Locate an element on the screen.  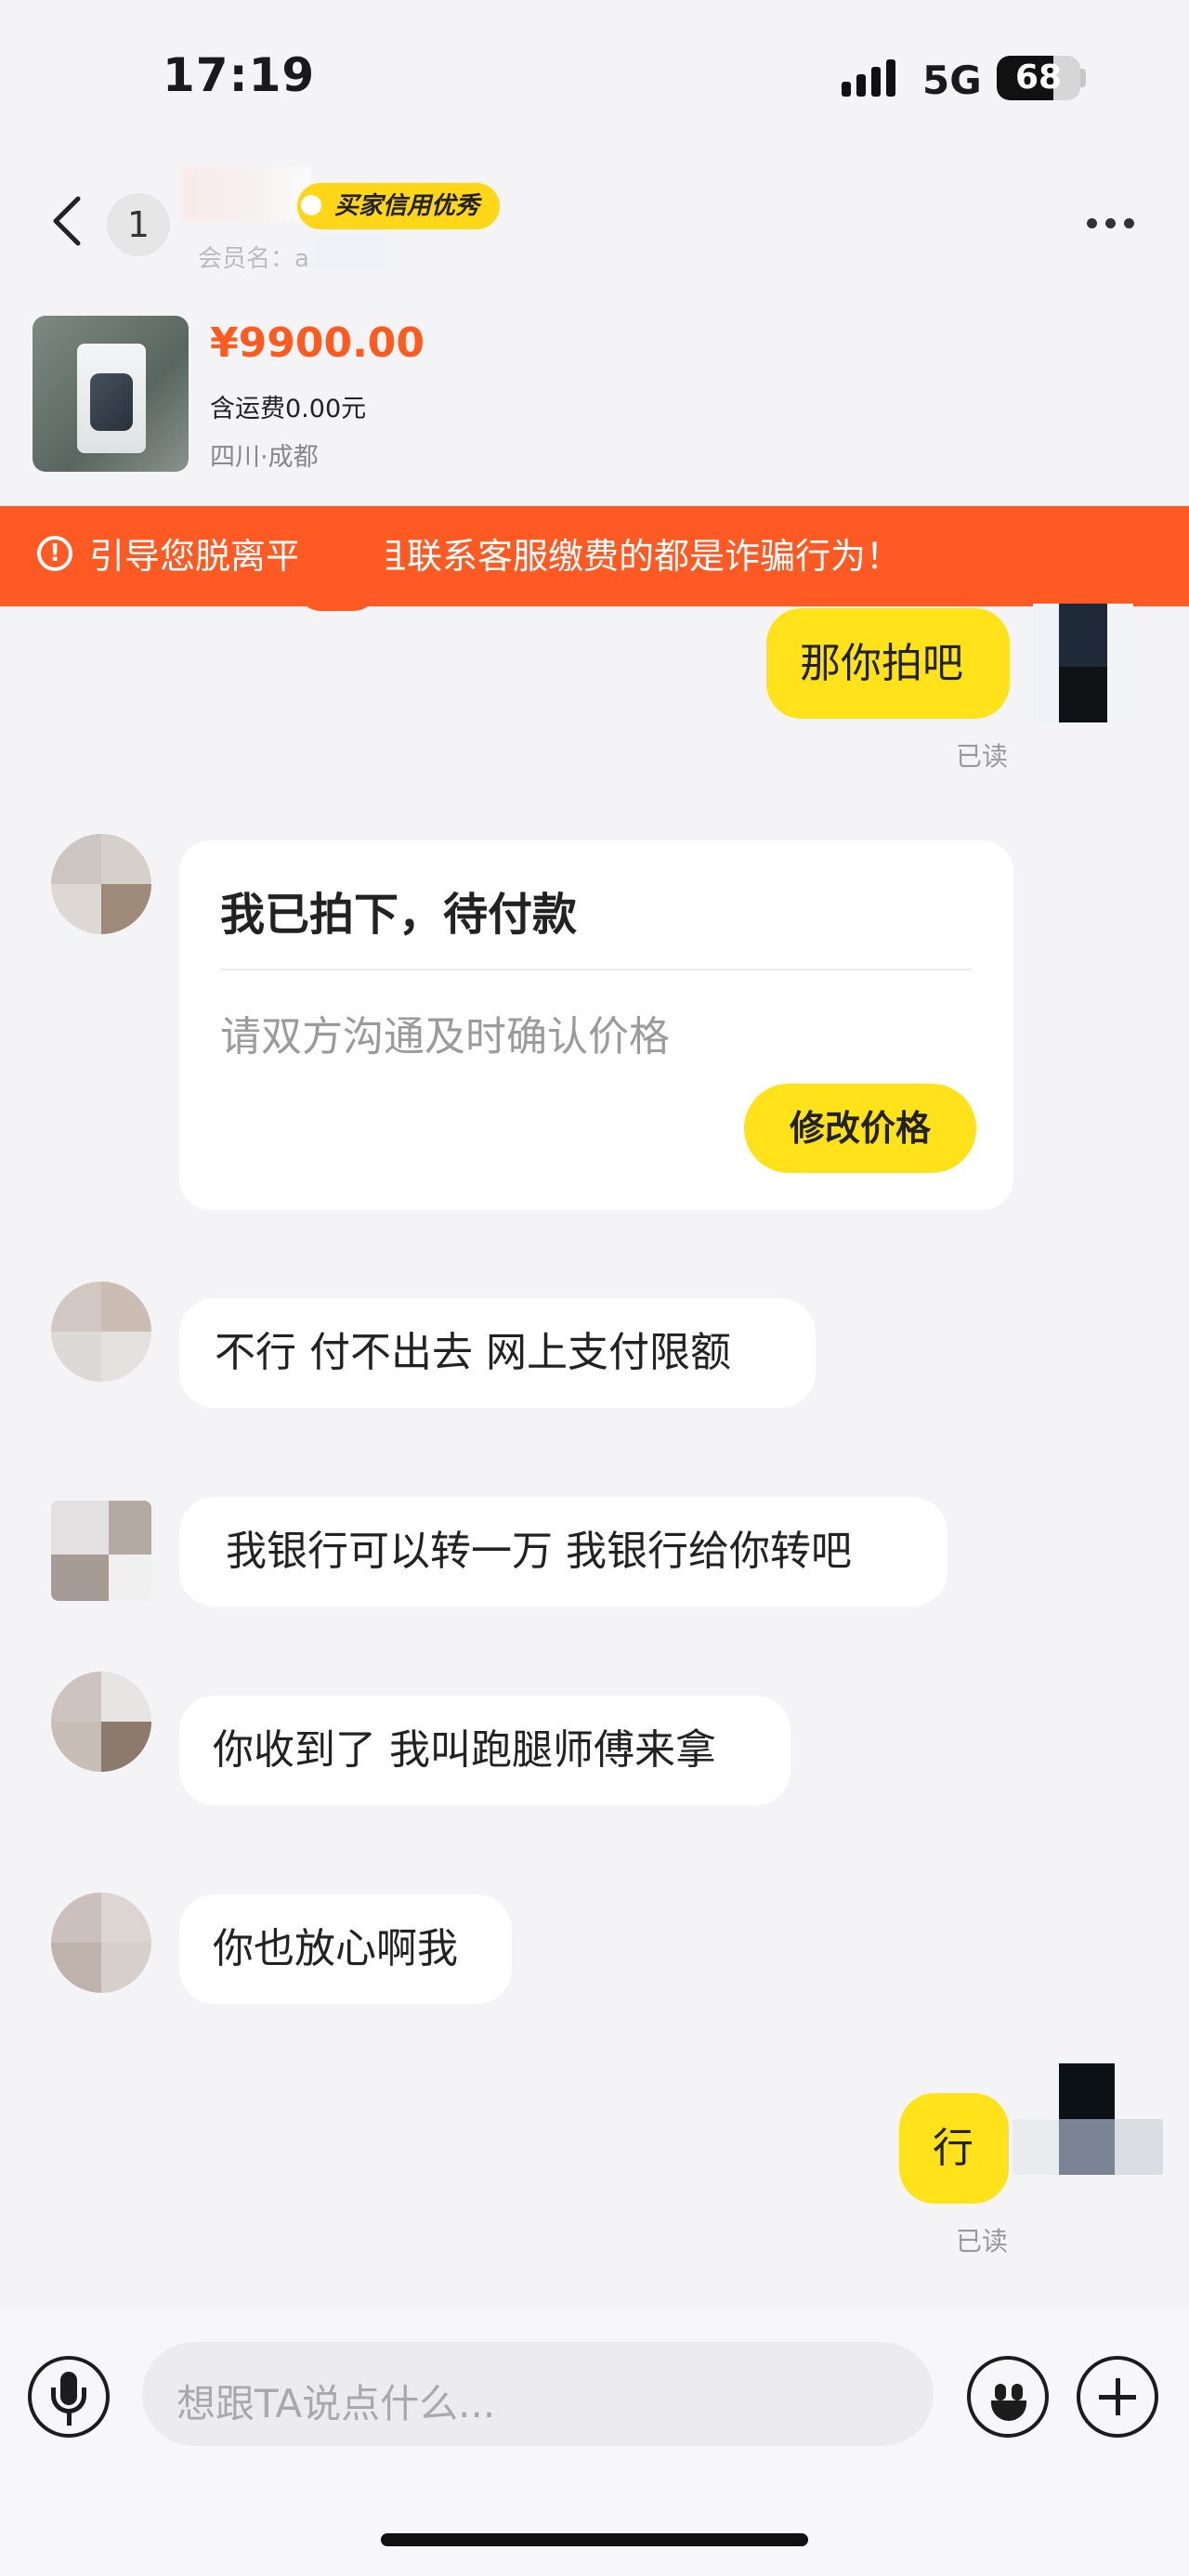
message-bubble-incoming: 你也放心啊我 is located at coordinates (345, 1949).